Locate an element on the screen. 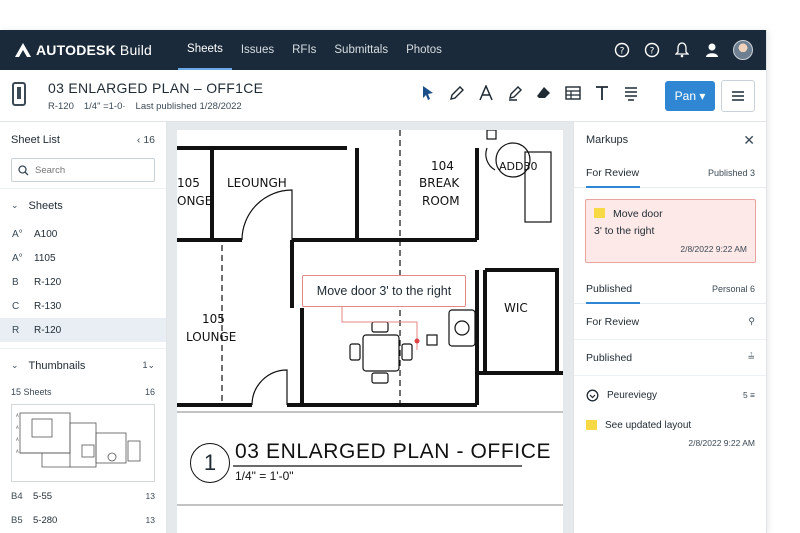  menu-button is located at coordinates (738, 96).